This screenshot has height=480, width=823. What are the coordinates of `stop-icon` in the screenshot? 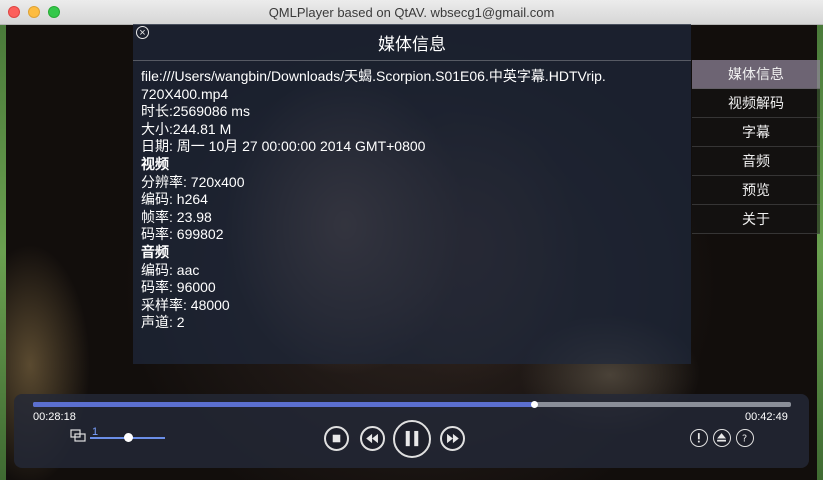 It's located at (336, 438).